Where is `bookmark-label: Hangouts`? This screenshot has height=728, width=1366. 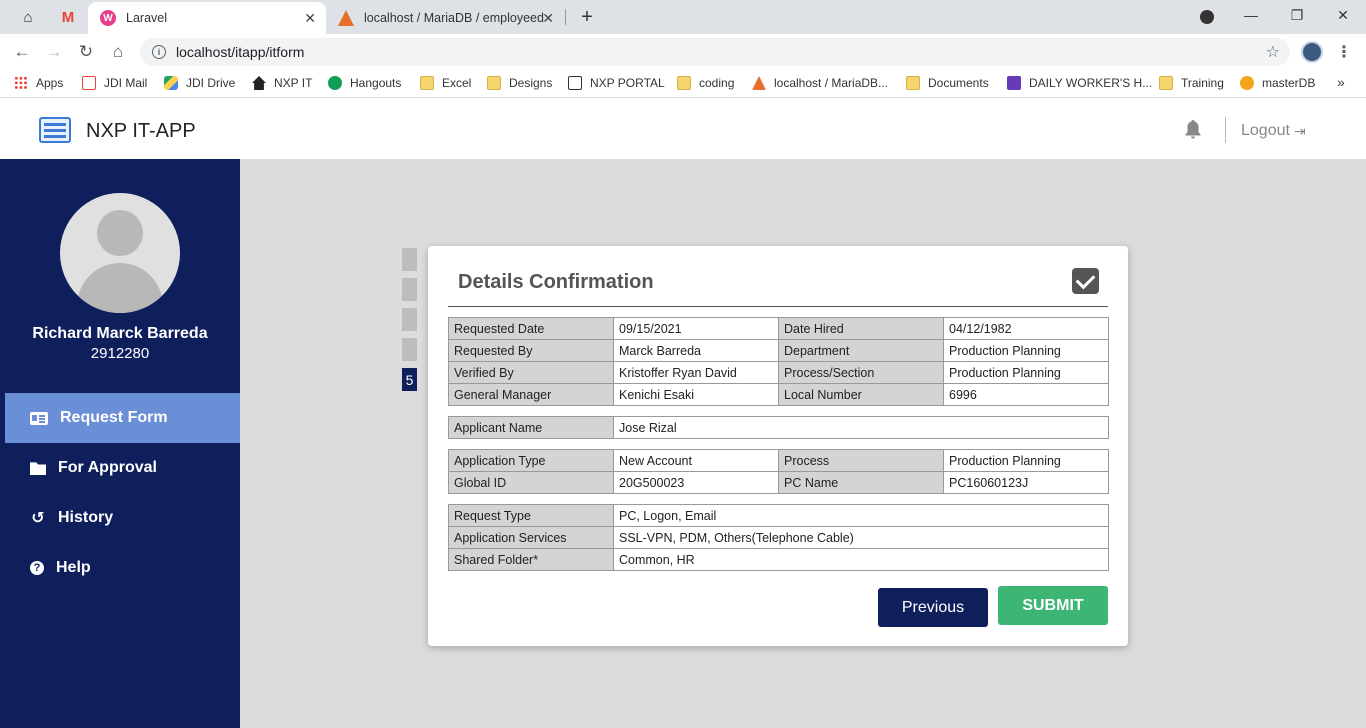 bookmark-label: Hangouts is located at coordinates (376, 83).